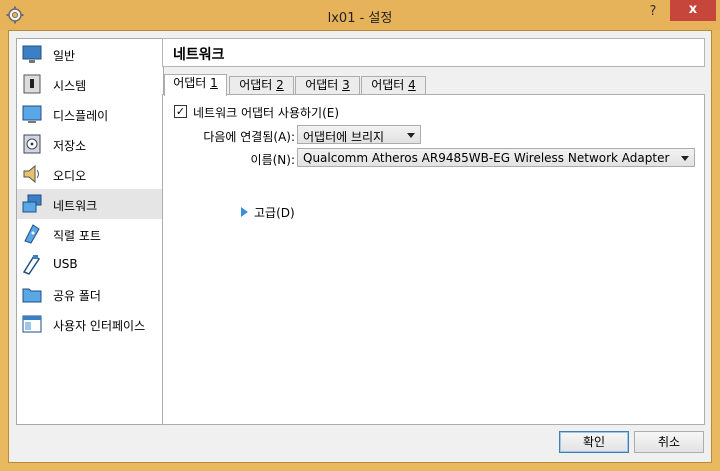  What do you see at coordinates (32, 204) in the screenshot?
I see `network-icon` at bounding box center [32, 204].